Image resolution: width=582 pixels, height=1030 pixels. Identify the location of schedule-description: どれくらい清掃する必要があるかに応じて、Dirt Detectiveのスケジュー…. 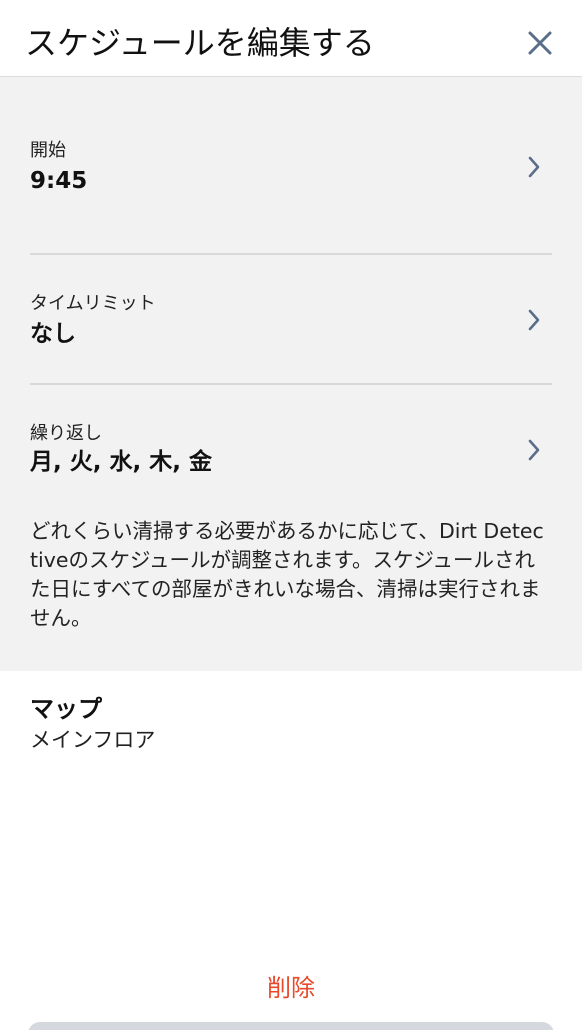
(287, 574).